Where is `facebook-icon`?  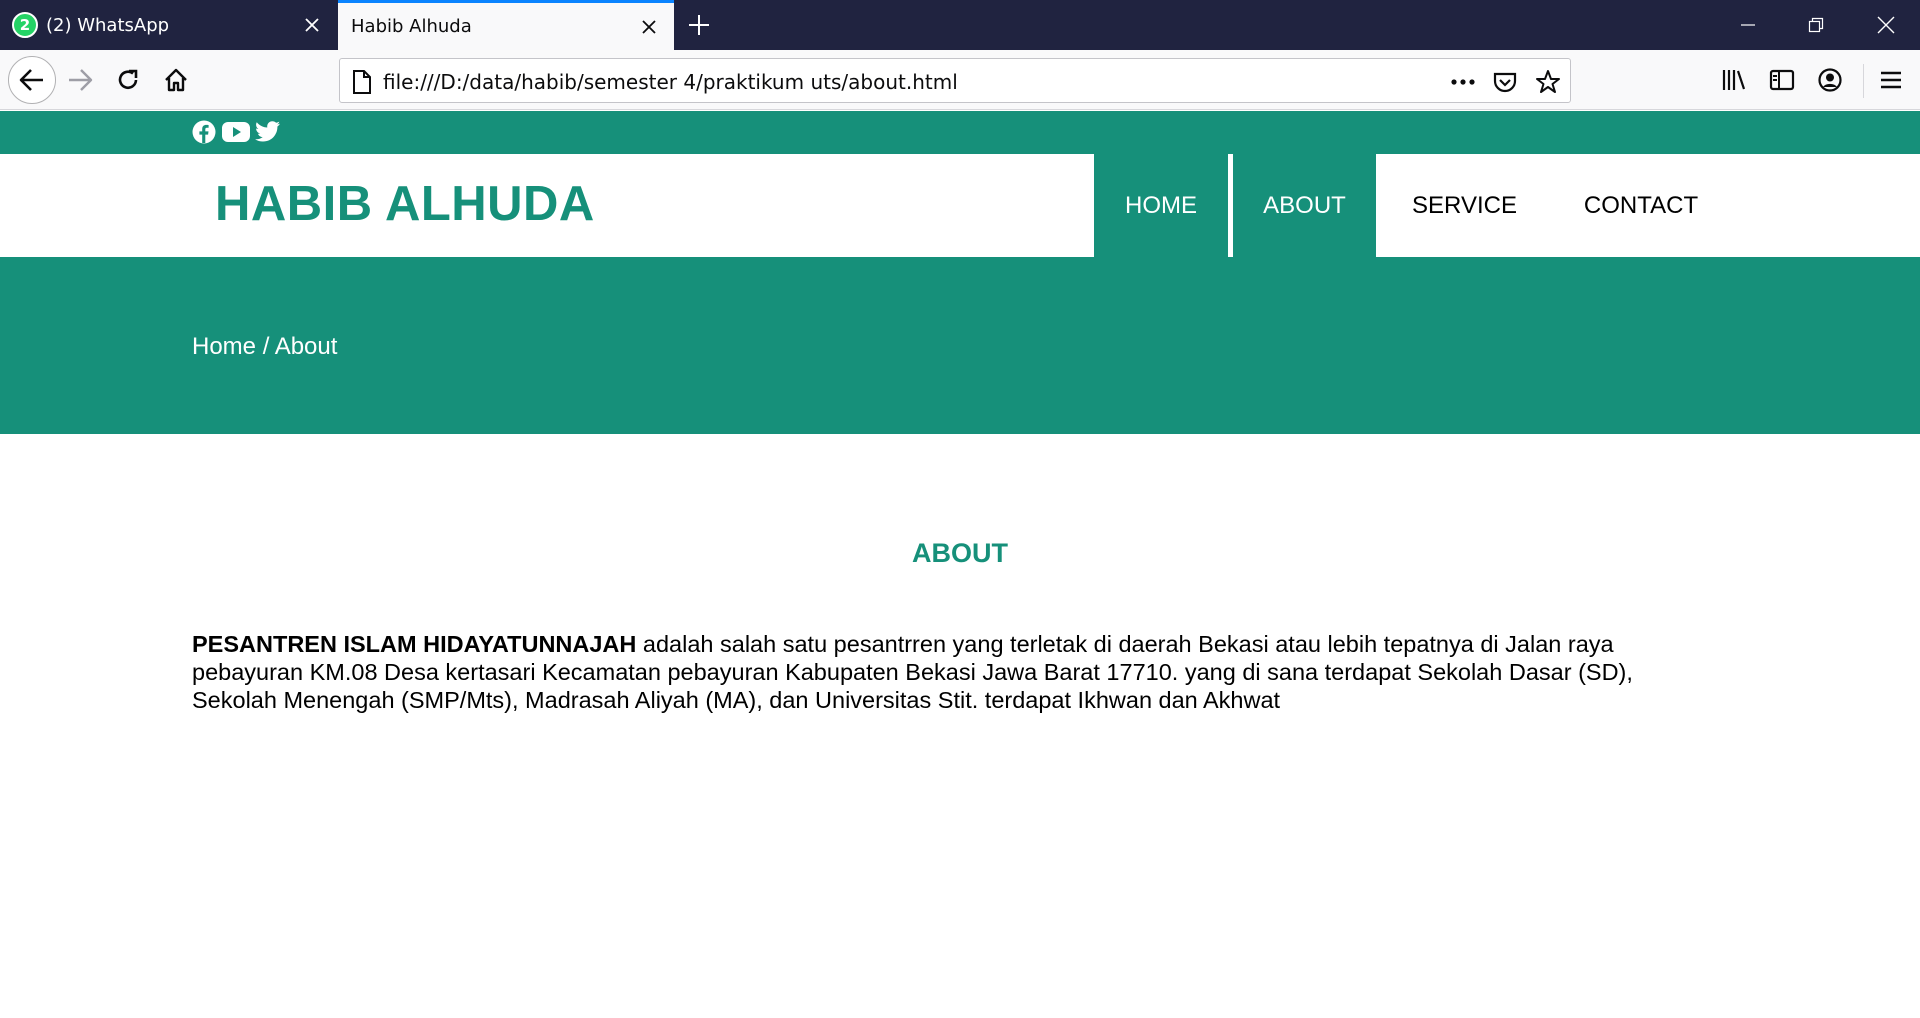 facebook-icon is located at coordinates (204, 132).